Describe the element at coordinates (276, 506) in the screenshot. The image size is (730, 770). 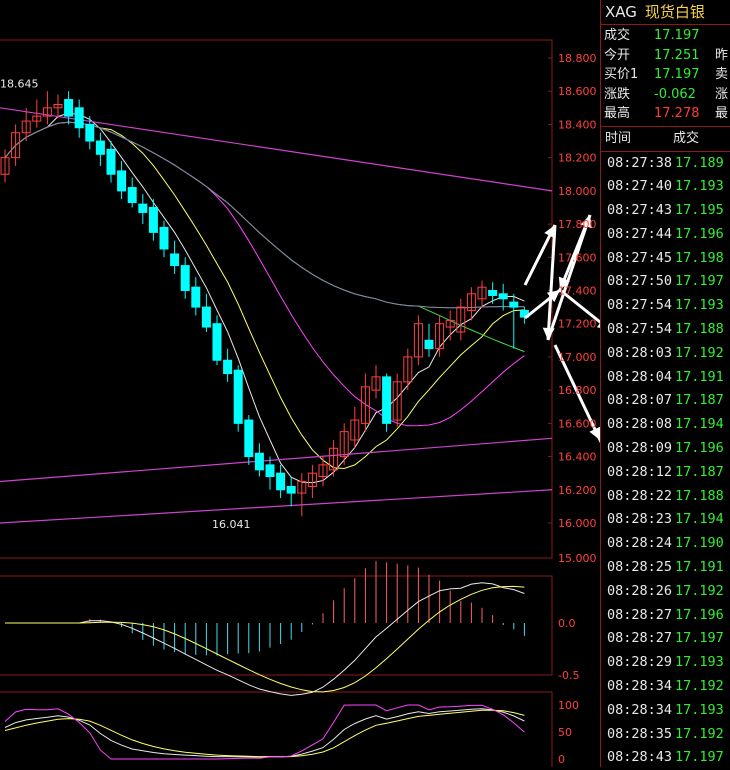
I see `trend-line-lower` at that location.